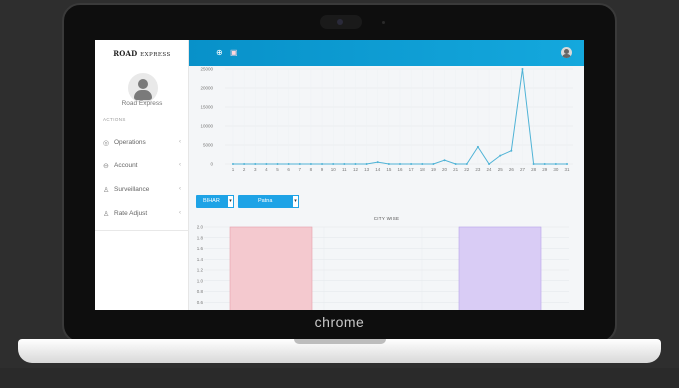 This screenshot has width=679, height=388. Describe the element at coordinates (125, 53) in the screenshot. I see `logo-main: ROAD` at that location.